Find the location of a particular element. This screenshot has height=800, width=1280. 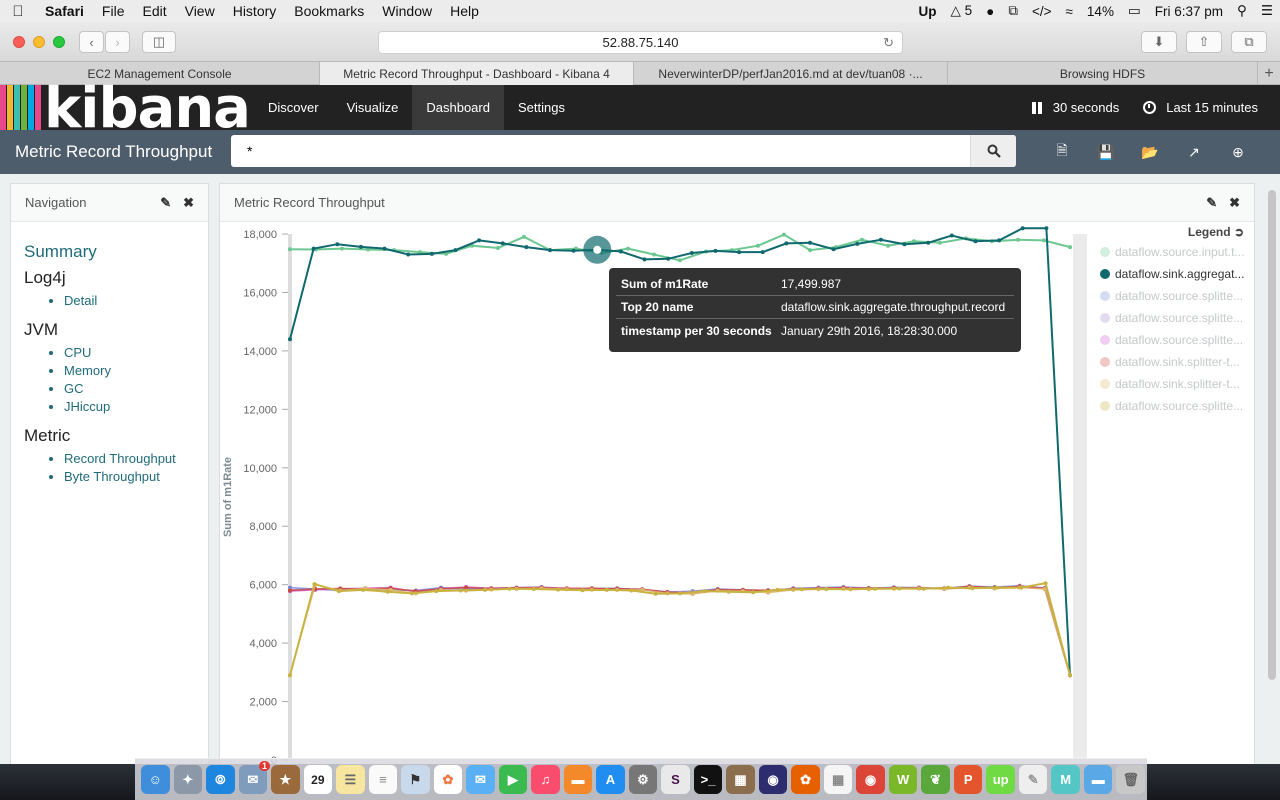

pause-icon is located at coordinates (1037, 107).